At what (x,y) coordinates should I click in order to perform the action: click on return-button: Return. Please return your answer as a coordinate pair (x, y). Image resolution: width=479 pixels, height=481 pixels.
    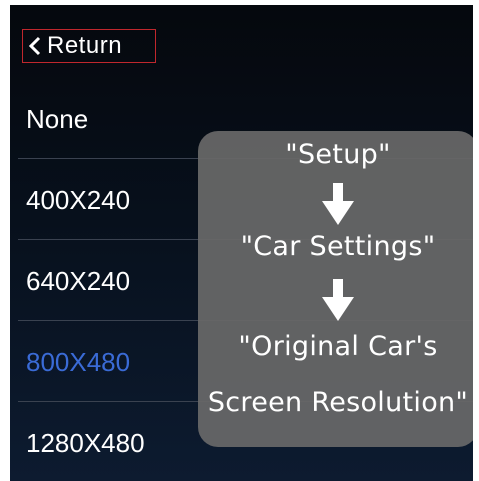
    Looking at the image, I should click on (89, 46).